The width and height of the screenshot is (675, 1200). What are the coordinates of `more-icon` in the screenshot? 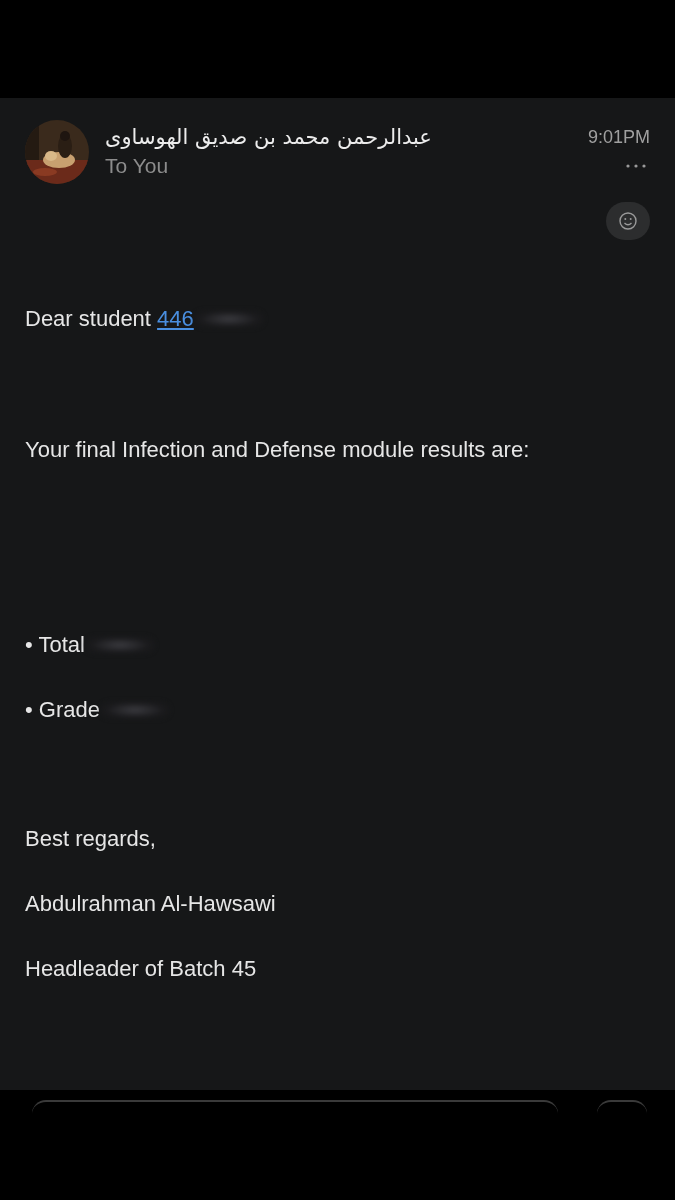 It's located at (636, 166).